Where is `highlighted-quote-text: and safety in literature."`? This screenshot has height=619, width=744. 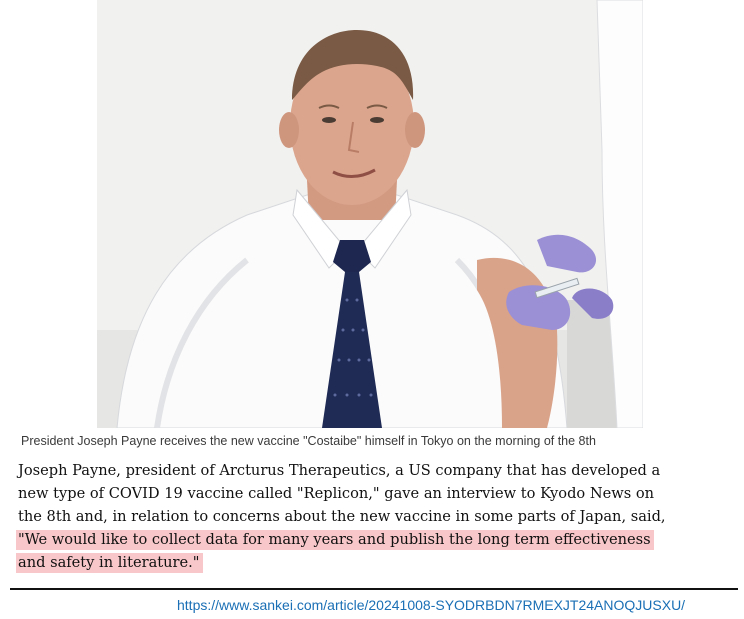 highlighted-quote-text: and safety in literature." is located at coordinates (109, 563).